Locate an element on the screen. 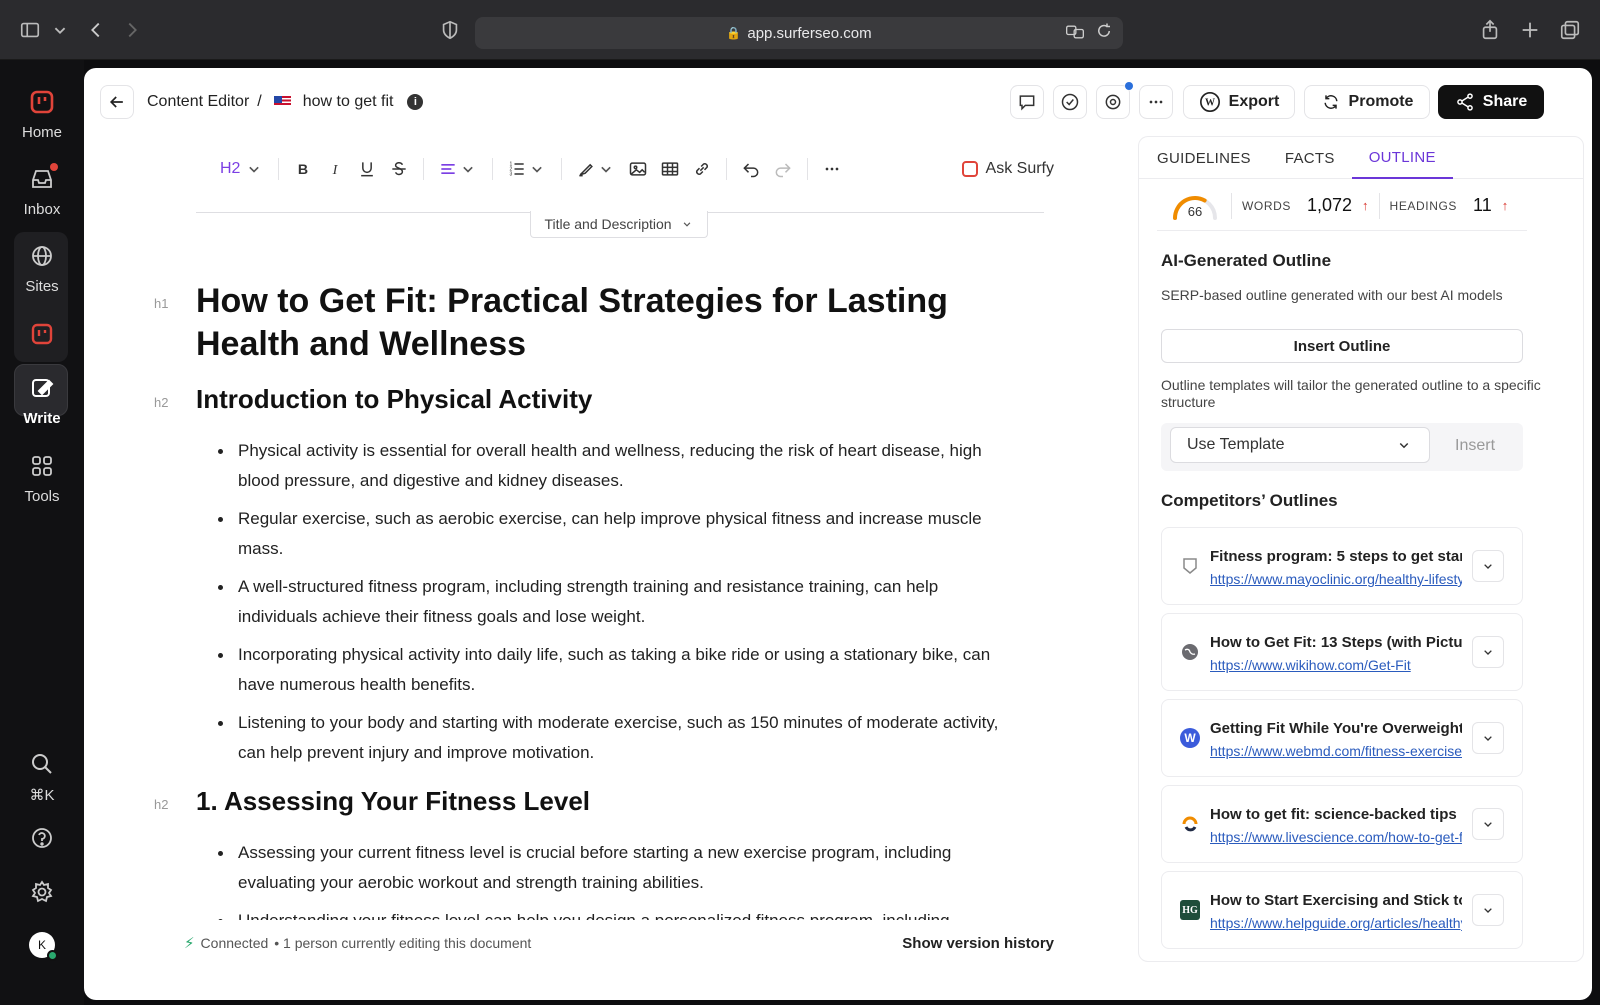  table-button is located at coordinates (670, 169).